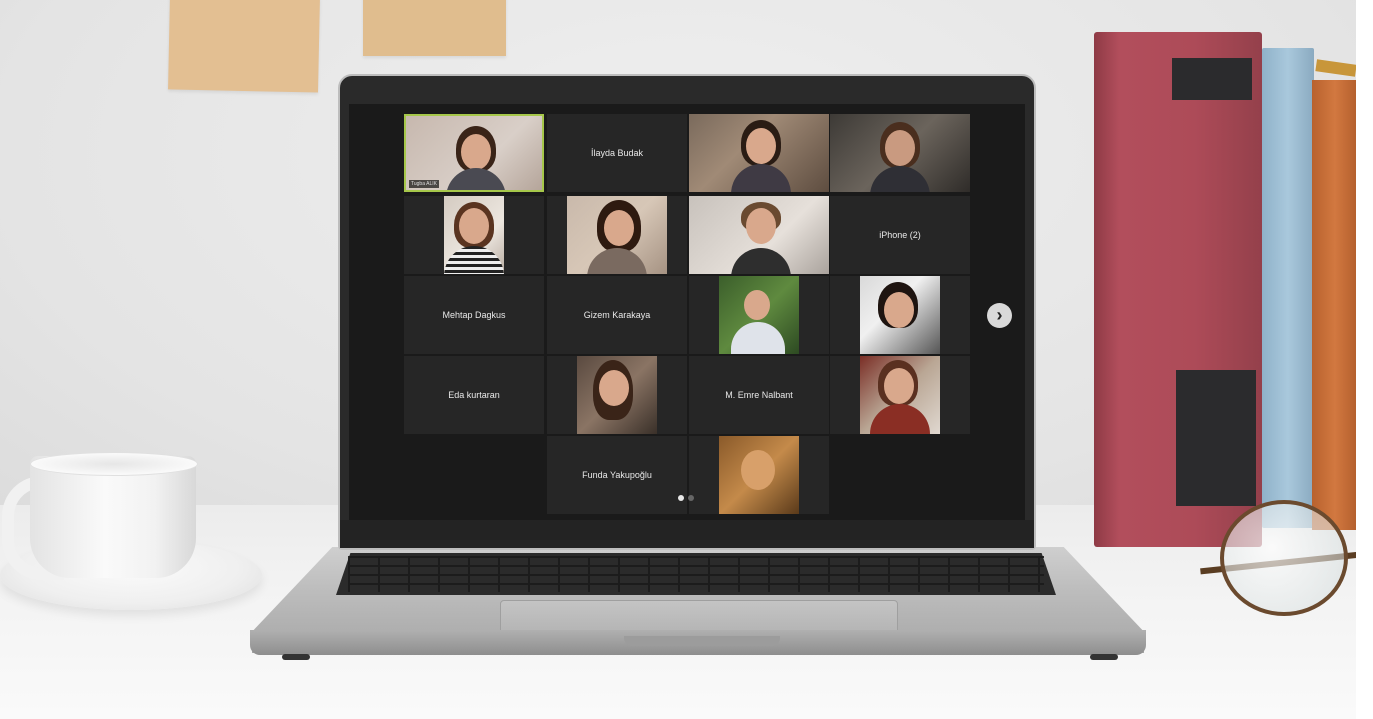 The width and height of the screenshot is (1373, 719). Describe the element at coordinates (681, 498) in the screenshot. I see `page-dot-active` at that location.